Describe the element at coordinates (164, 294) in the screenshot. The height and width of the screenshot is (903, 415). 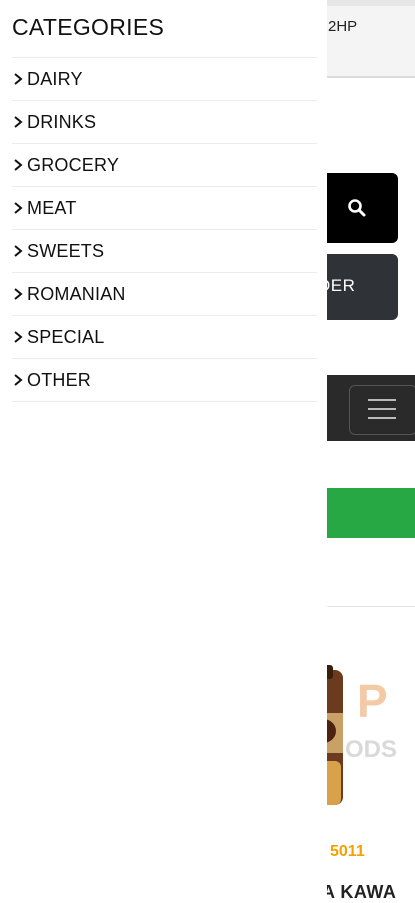
I see `category-item-romanian: ROMANIAN` at that location.